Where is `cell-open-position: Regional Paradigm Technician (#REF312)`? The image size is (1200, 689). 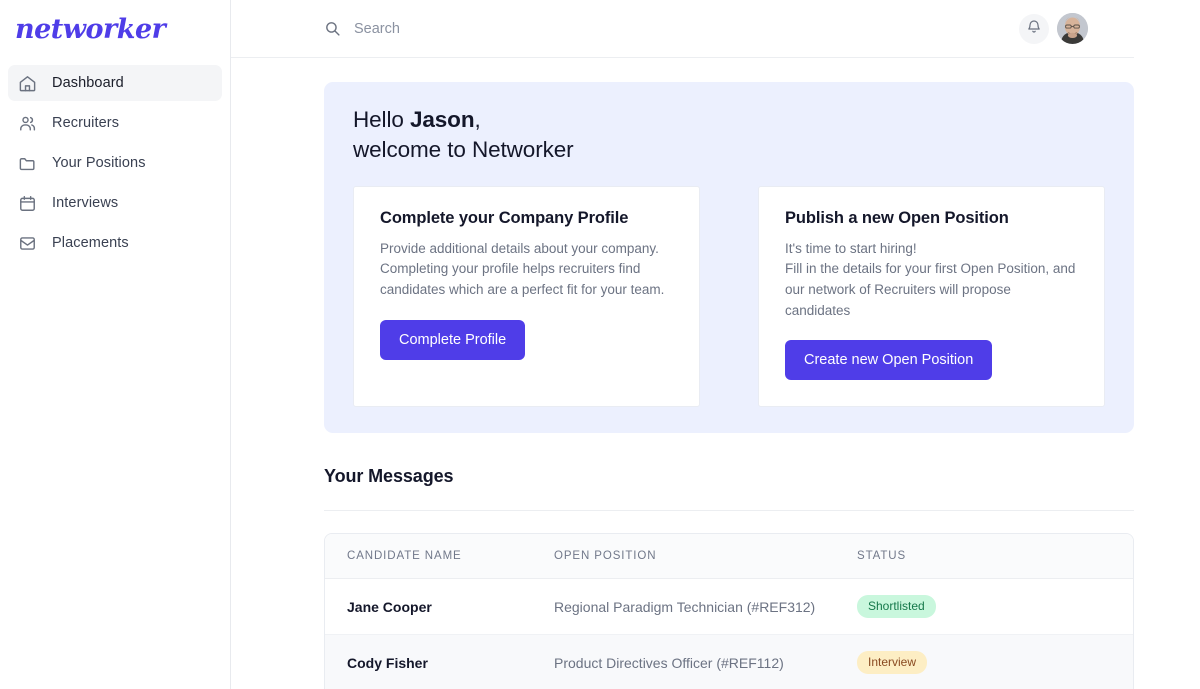
cell-open-position: Regional Paradigm Technician (#REF312) is located at coordinates (705, 607).